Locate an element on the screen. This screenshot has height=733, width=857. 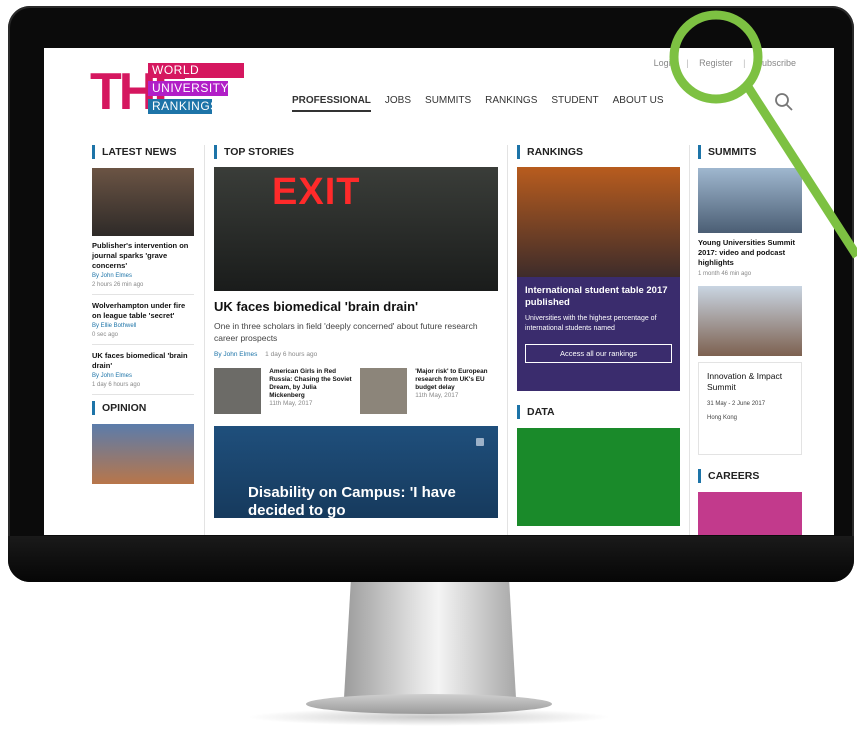
highlight-pointer is located at coordinates (800, 171).